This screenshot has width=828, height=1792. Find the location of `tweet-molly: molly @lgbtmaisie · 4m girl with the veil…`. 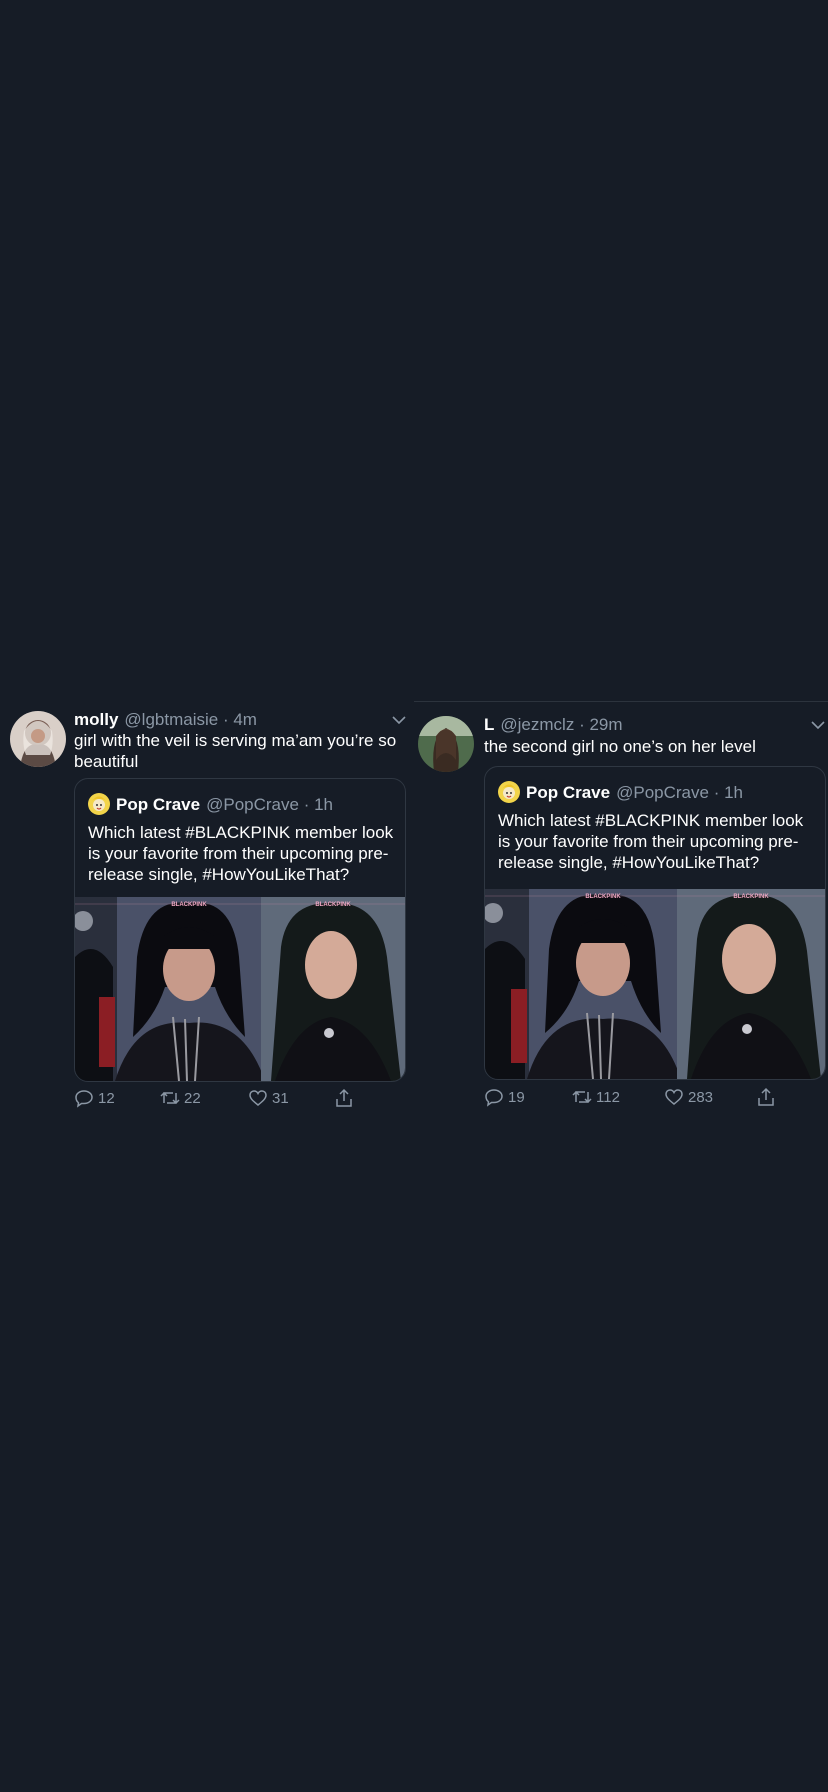

tweet-molly: molly @lgbtmaisie · 4m girl with the veil… is located at coordinates (206, 912).